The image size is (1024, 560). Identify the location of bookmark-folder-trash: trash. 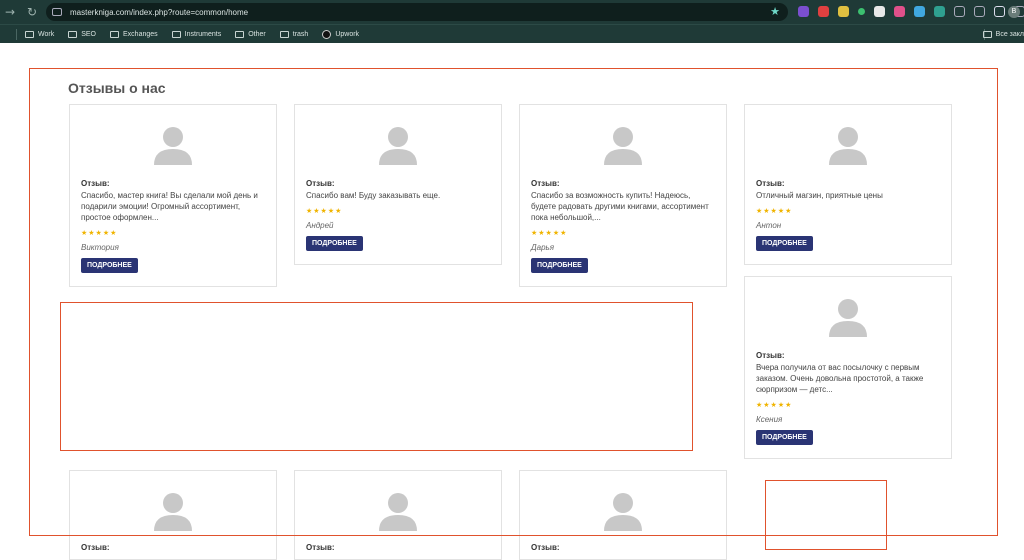
(294, 34).